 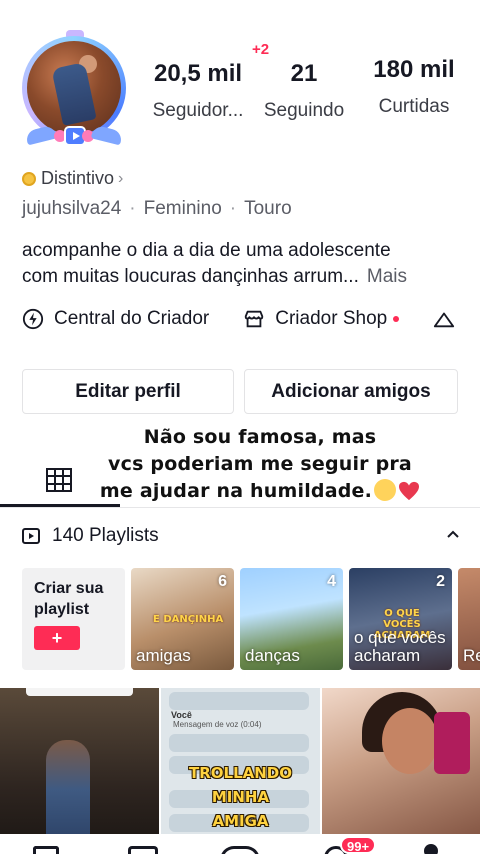 What do you see at coordinates (431, 849) in the screenshot?
I see `profile-icon` at bounding box center [431, 849].